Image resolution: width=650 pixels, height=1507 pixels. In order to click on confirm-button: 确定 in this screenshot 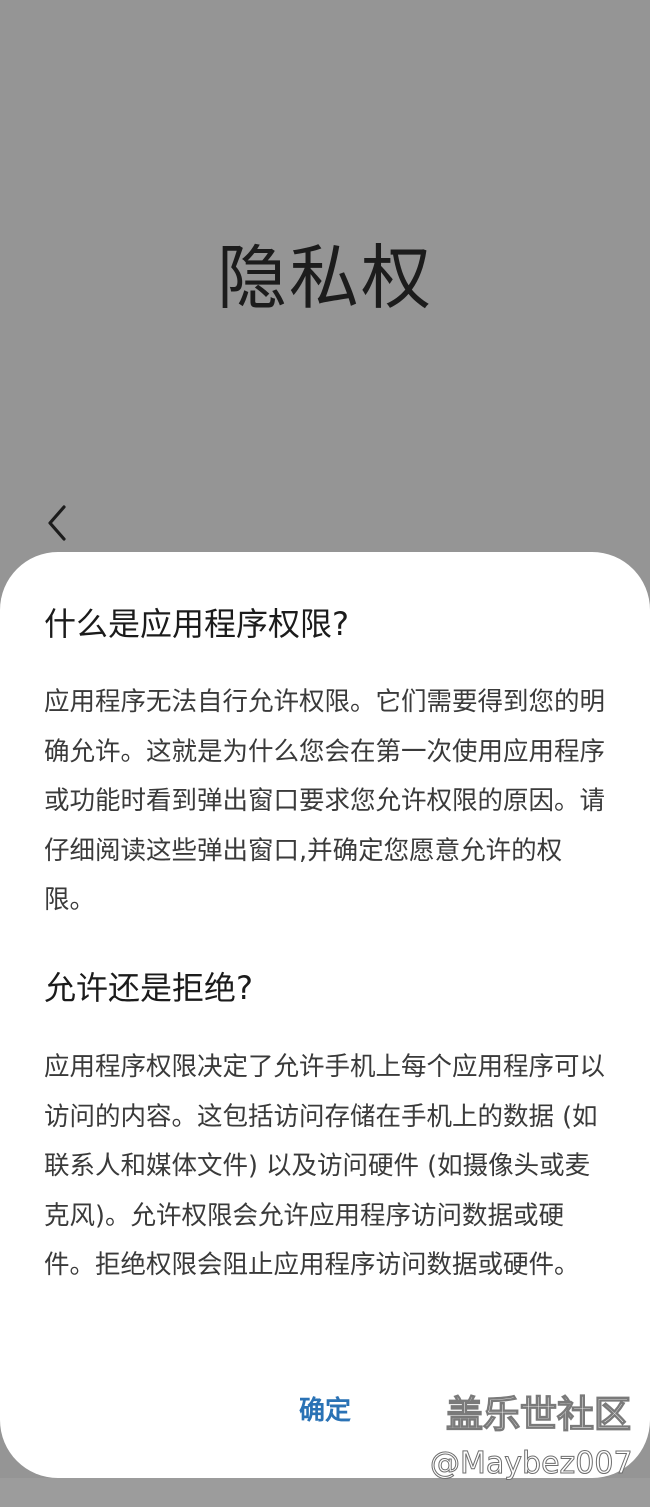, I will do `click(325, 1411)`.